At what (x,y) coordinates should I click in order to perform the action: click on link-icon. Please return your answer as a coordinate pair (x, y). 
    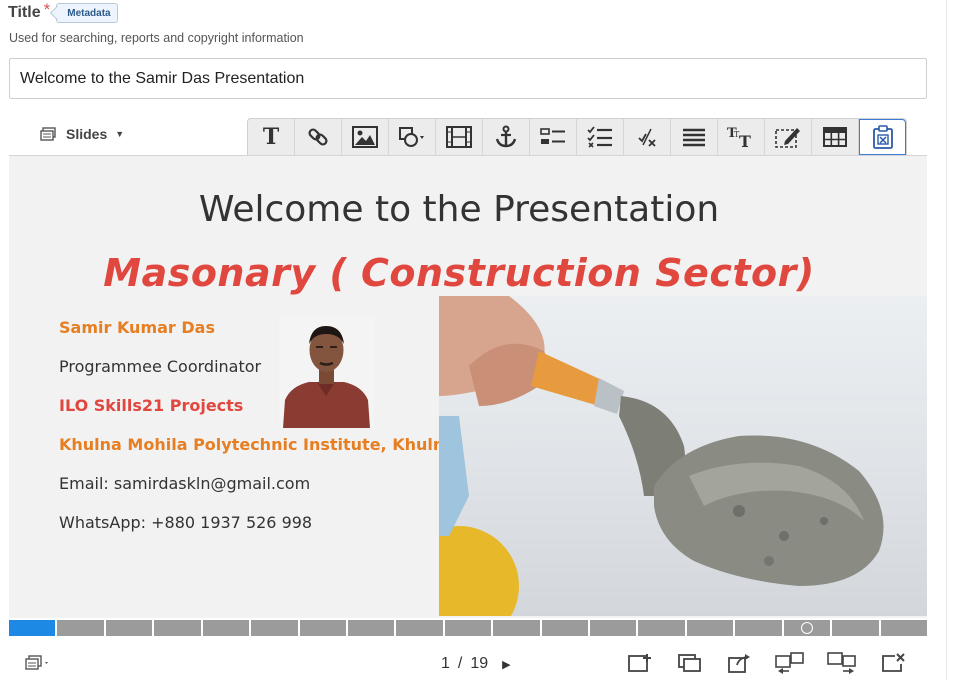
    Looking at the image, I should click on (318, 137).